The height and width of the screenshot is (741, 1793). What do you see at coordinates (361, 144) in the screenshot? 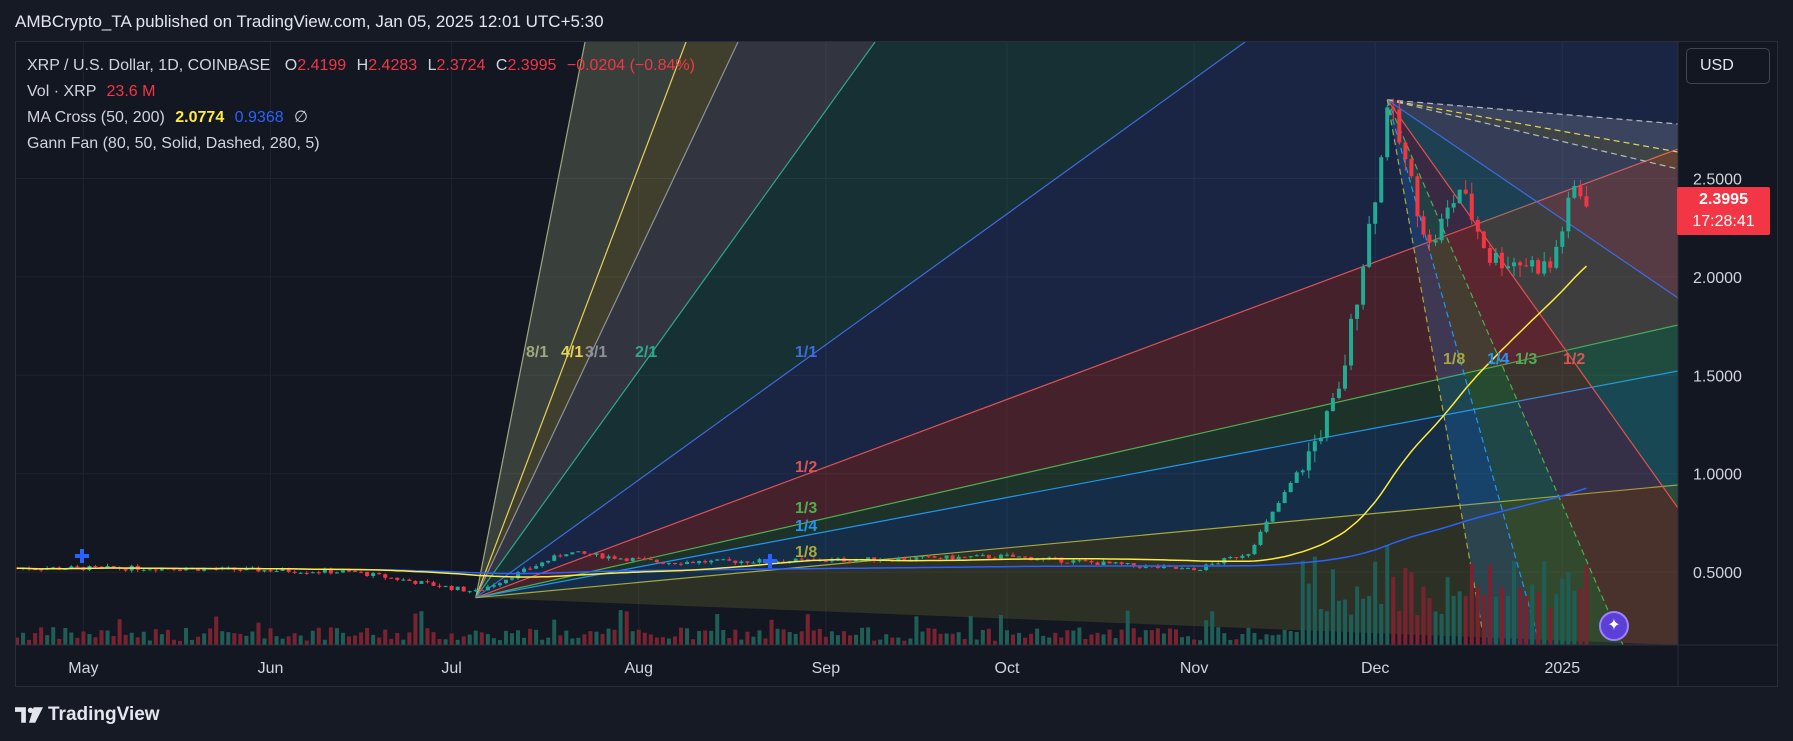
I see `legend-gann-row: Gann Fan (80, 50, Solid, Dashed, 280, 5)` at bounding box center [361, 144].